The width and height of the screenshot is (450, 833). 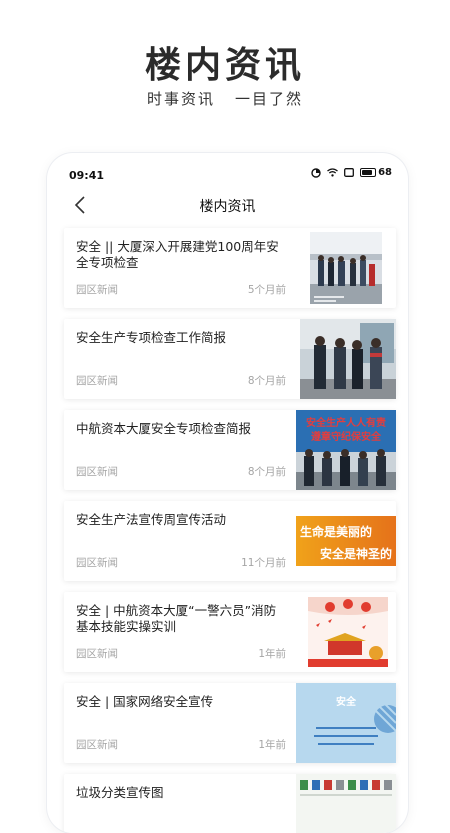 I want to click on news-card: 安全 || 大厦深入开展建党100周年安全专项检查 园区新闻 5个月前, so click(x=230, y=268).